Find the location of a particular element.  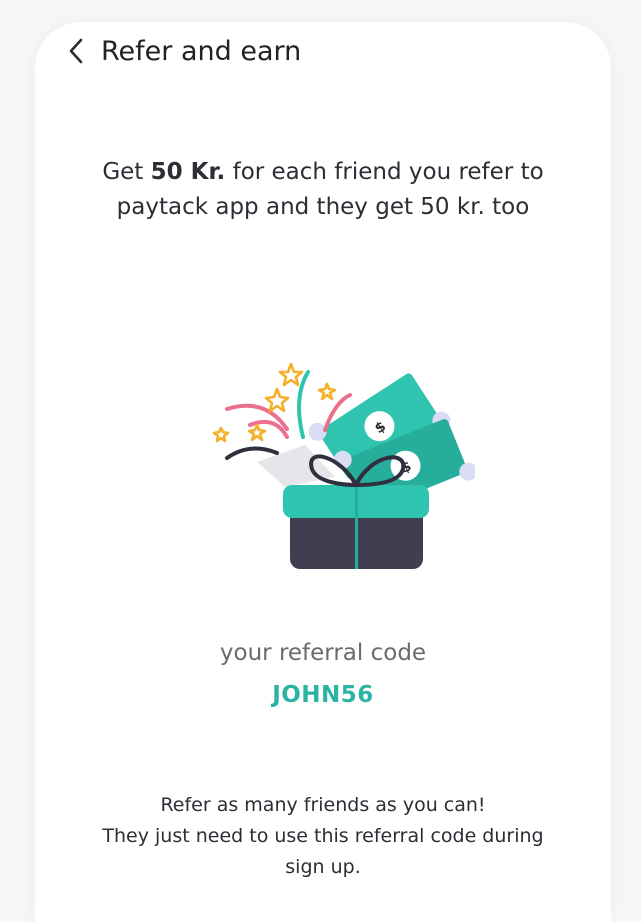

info-line-1: Refer as many friends as you can! is located at coordinates (323, 805).